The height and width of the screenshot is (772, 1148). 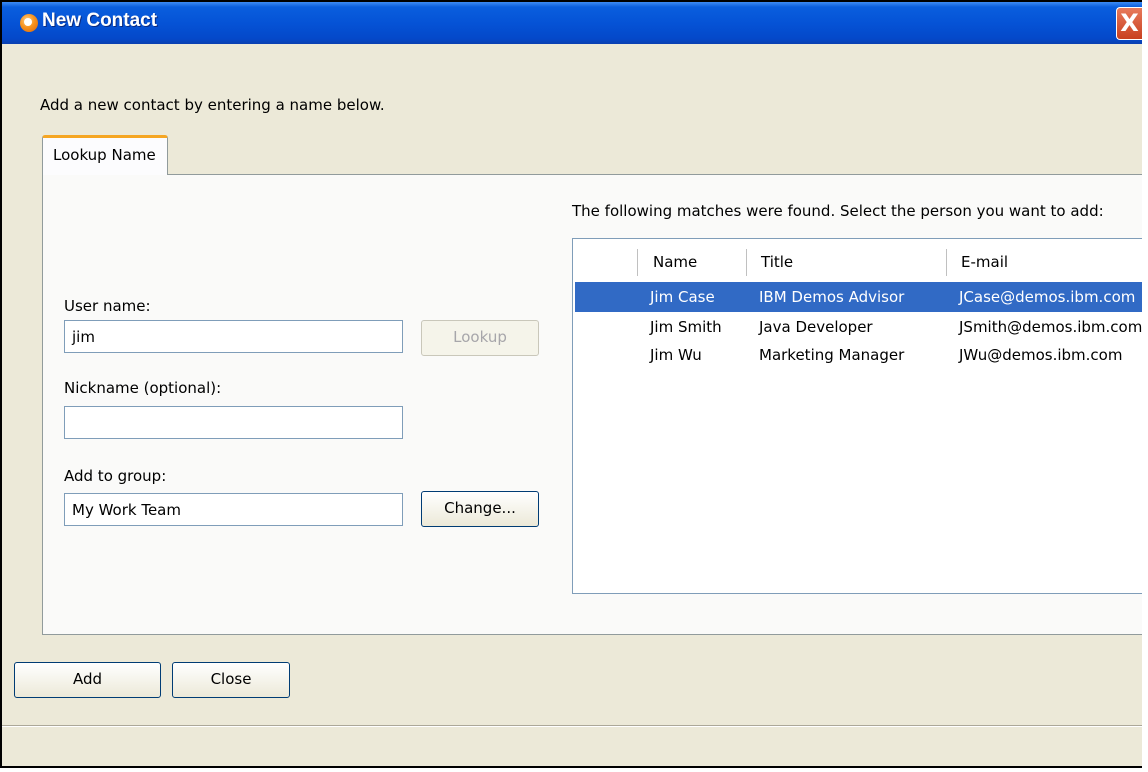 I want to click on match-title: Java Developer, so click(x=816, y=327).